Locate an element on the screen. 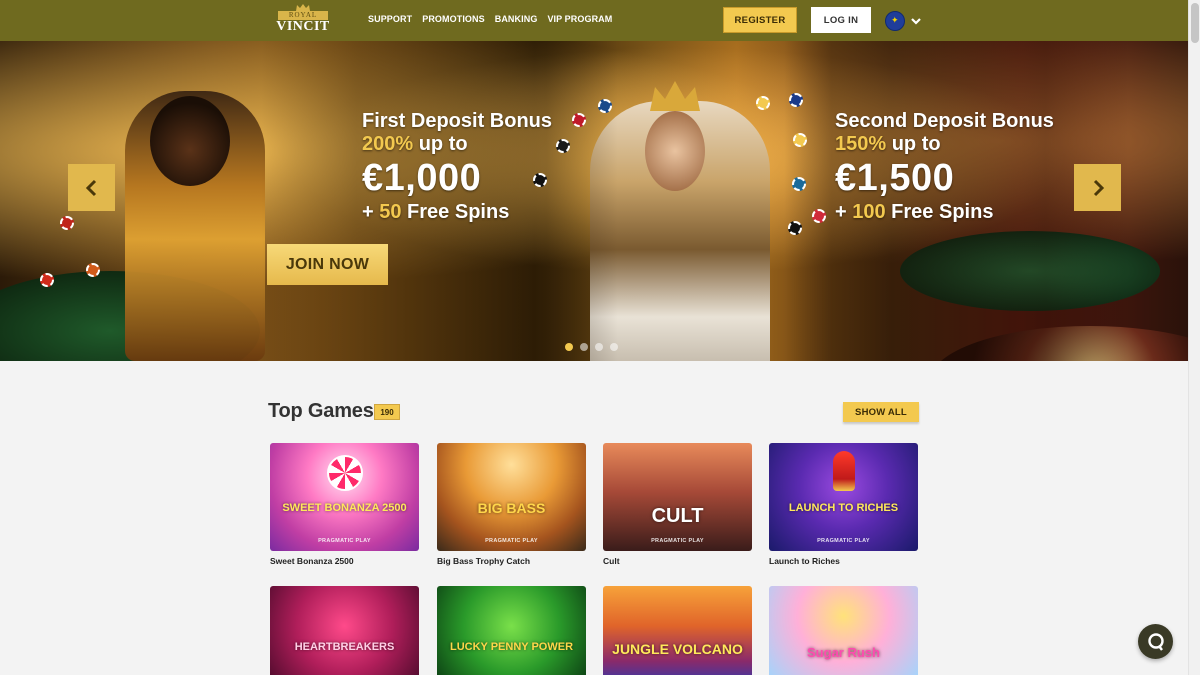 The width and height of the screenshot is (1200, 675). promo-amount: €1,500 is located at coordinates (895, 178).